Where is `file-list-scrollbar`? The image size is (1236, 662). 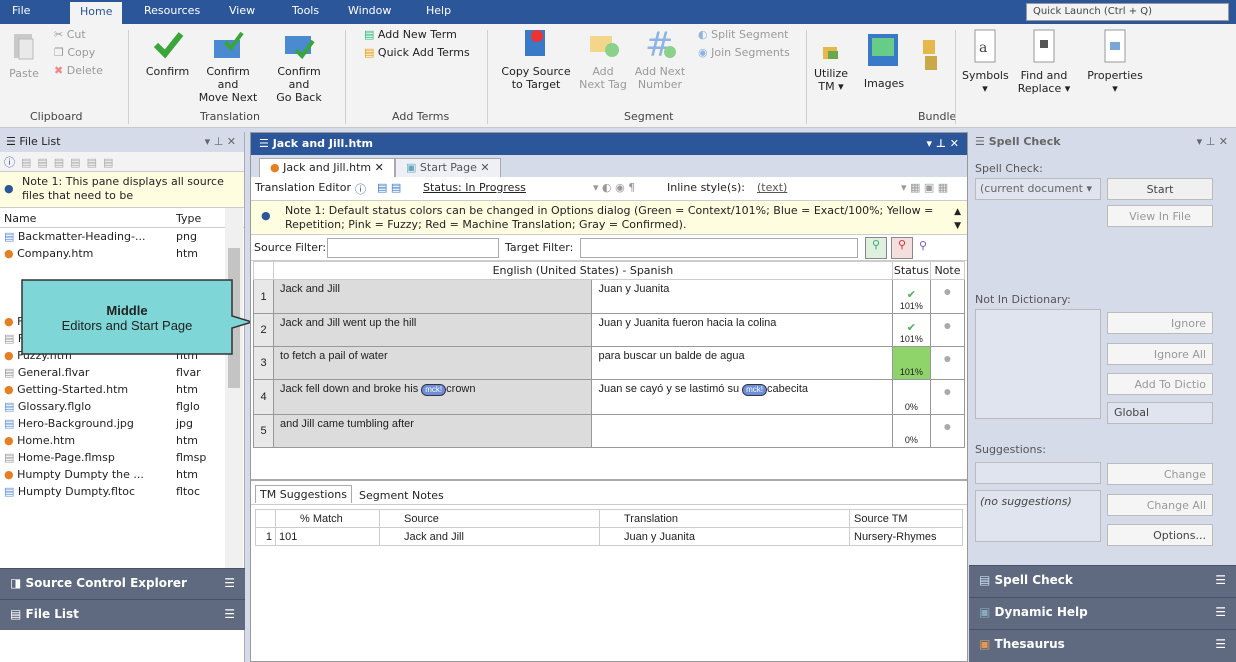 file-list-scrollbar is located at coordinates (234, 393).